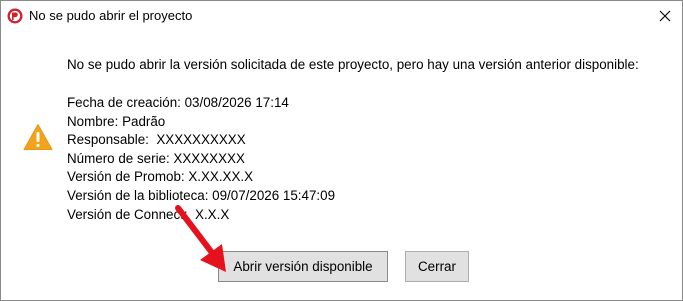  I want to click on info-responsible: Responsable: XXXXXXXXXX, so click(156, 140).